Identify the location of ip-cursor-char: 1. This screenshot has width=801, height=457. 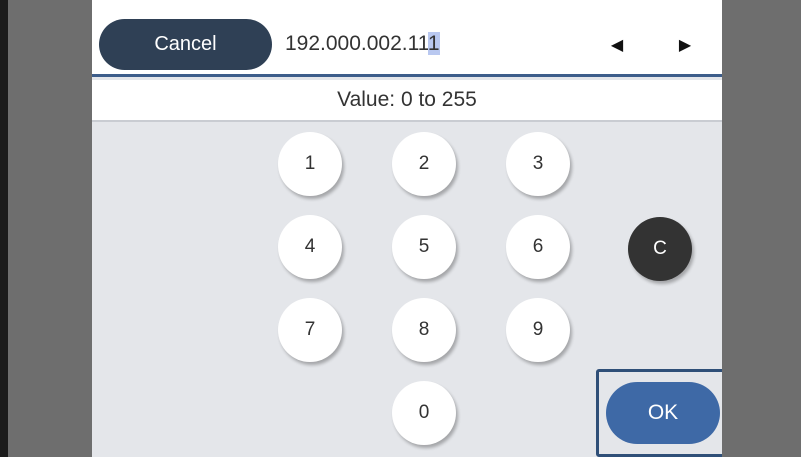
(433, 43).